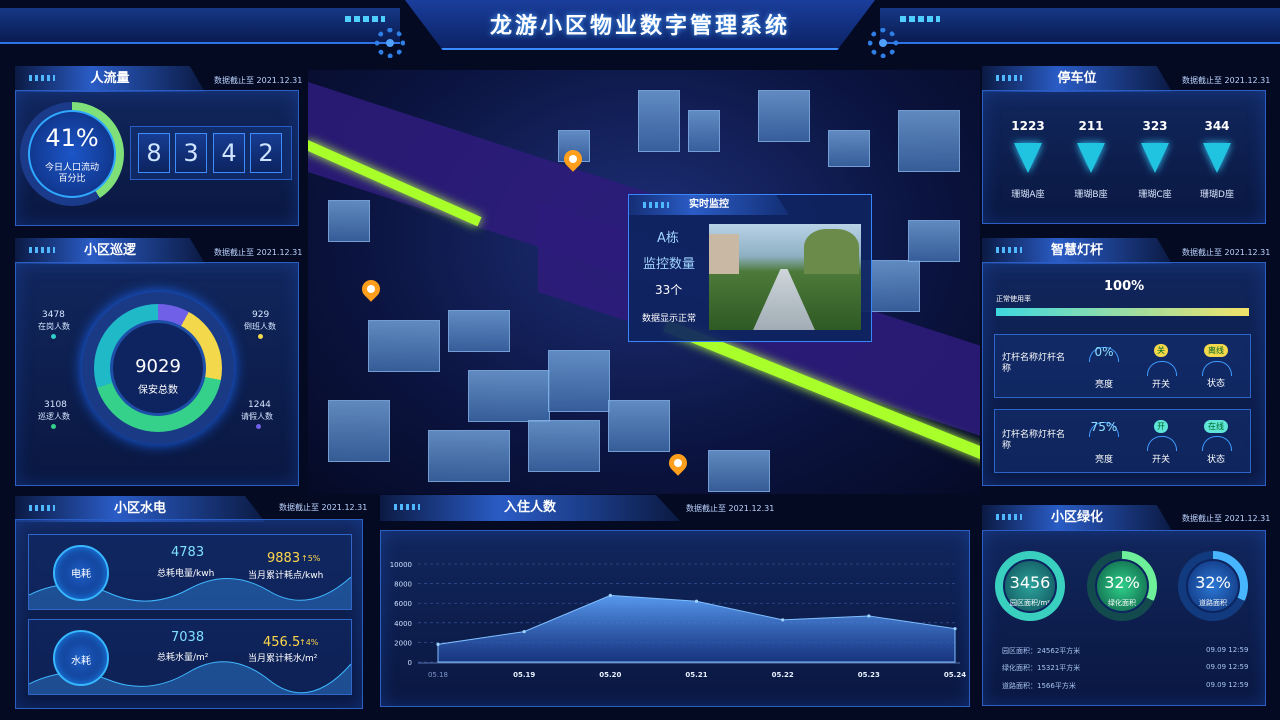  I want to click on monitor-count-label: 监控数量, so click(669, 264).